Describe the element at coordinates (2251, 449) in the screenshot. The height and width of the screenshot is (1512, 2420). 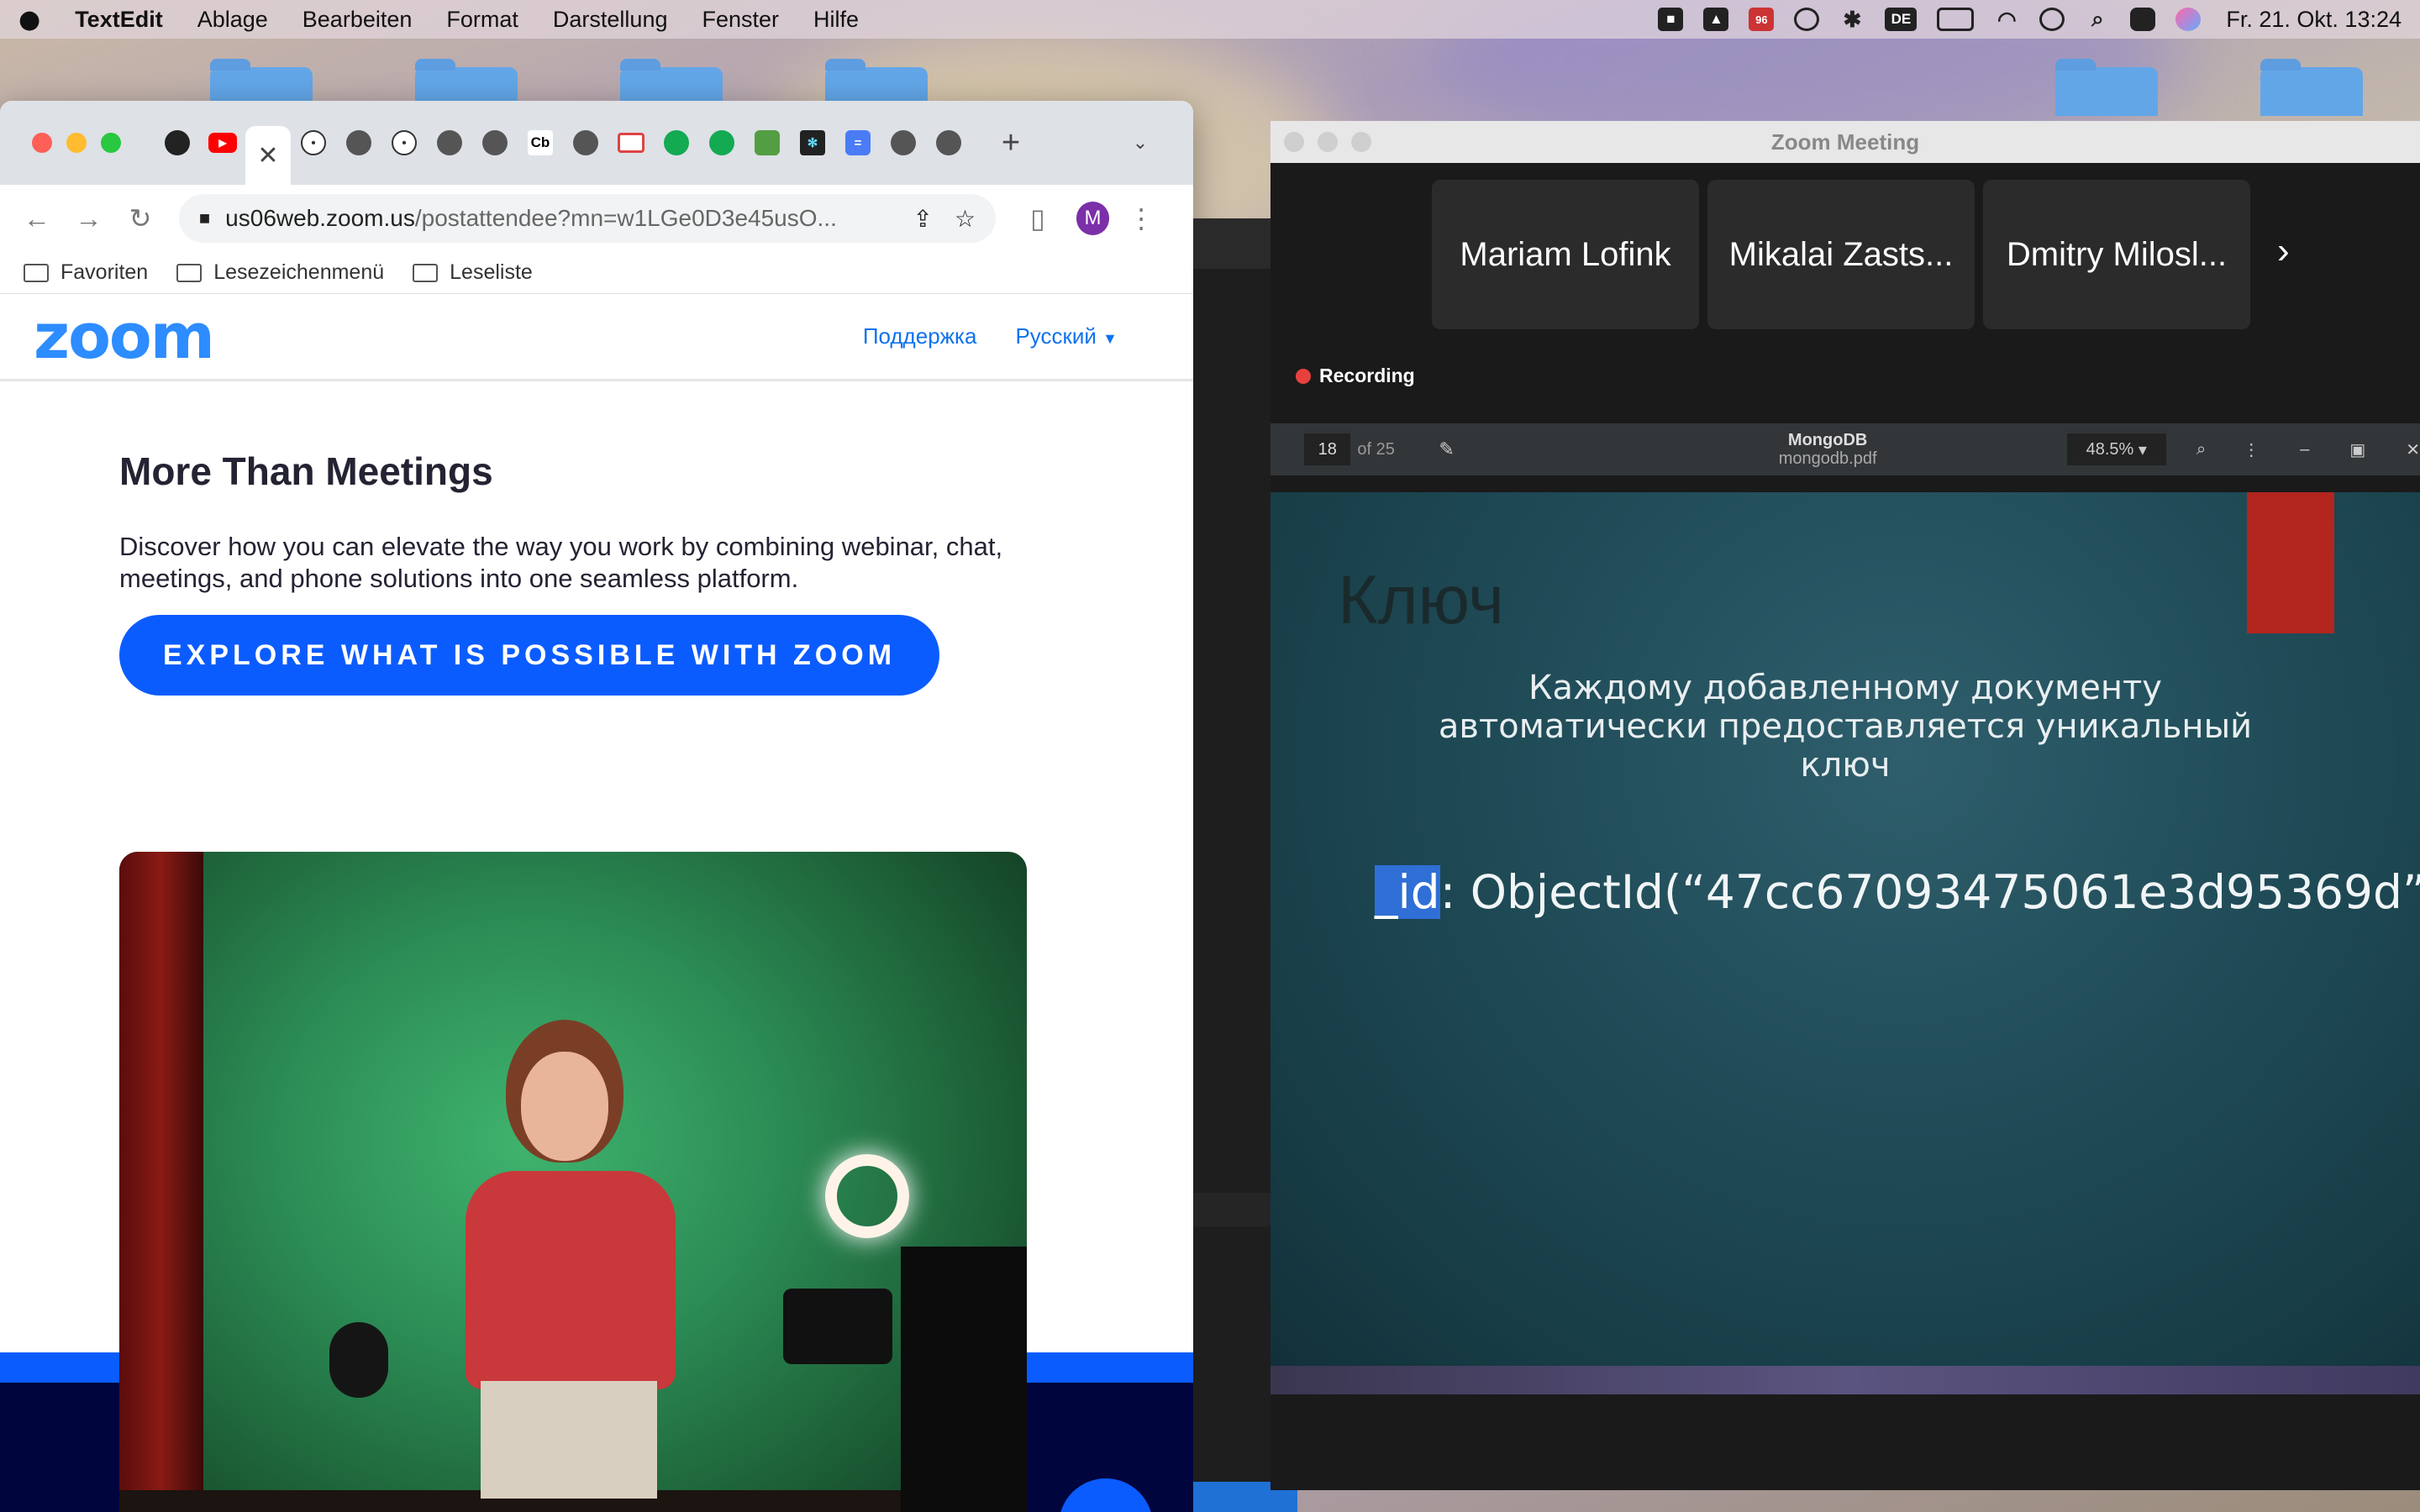
I see `pdf-menu-icon: ⋮` at that location.